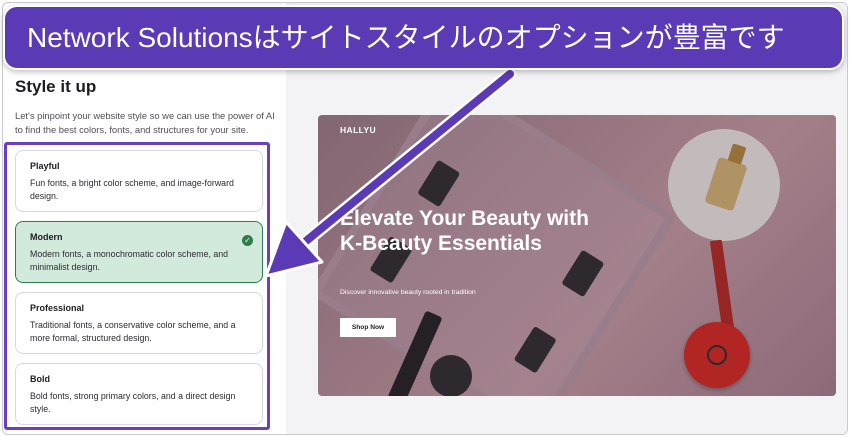  I want to click on check-circle-icon: ✓, so click(247, 240).